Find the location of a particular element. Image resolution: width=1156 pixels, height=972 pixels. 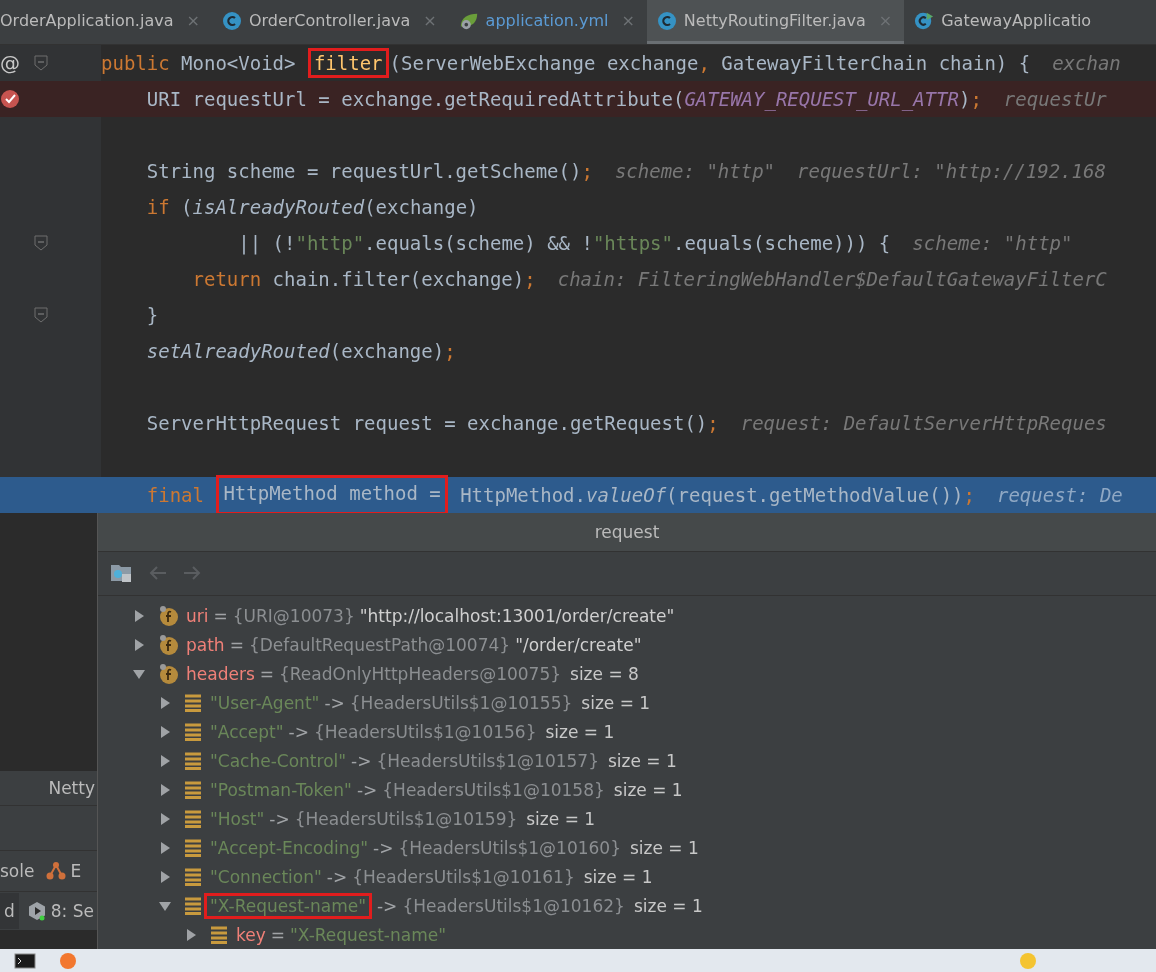

tool-window-tab: sole is located at coordinates (17, 871).